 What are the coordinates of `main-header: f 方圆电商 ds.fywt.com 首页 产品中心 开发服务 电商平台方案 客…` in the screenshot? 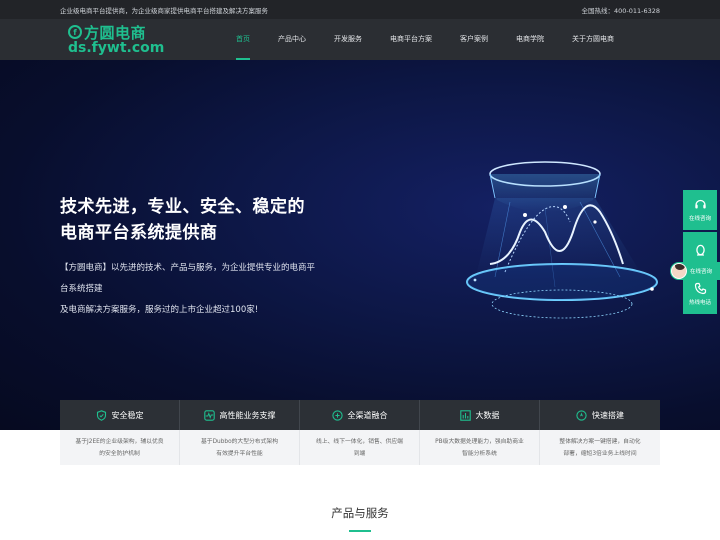 It's located at (360, 39).